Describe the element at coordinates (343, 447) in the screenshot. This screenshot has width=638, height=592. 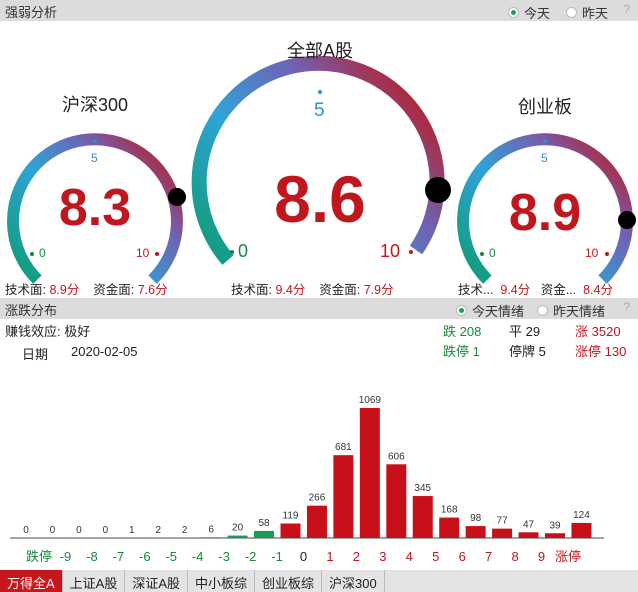
I see `chart-data-label: 681` at that location.